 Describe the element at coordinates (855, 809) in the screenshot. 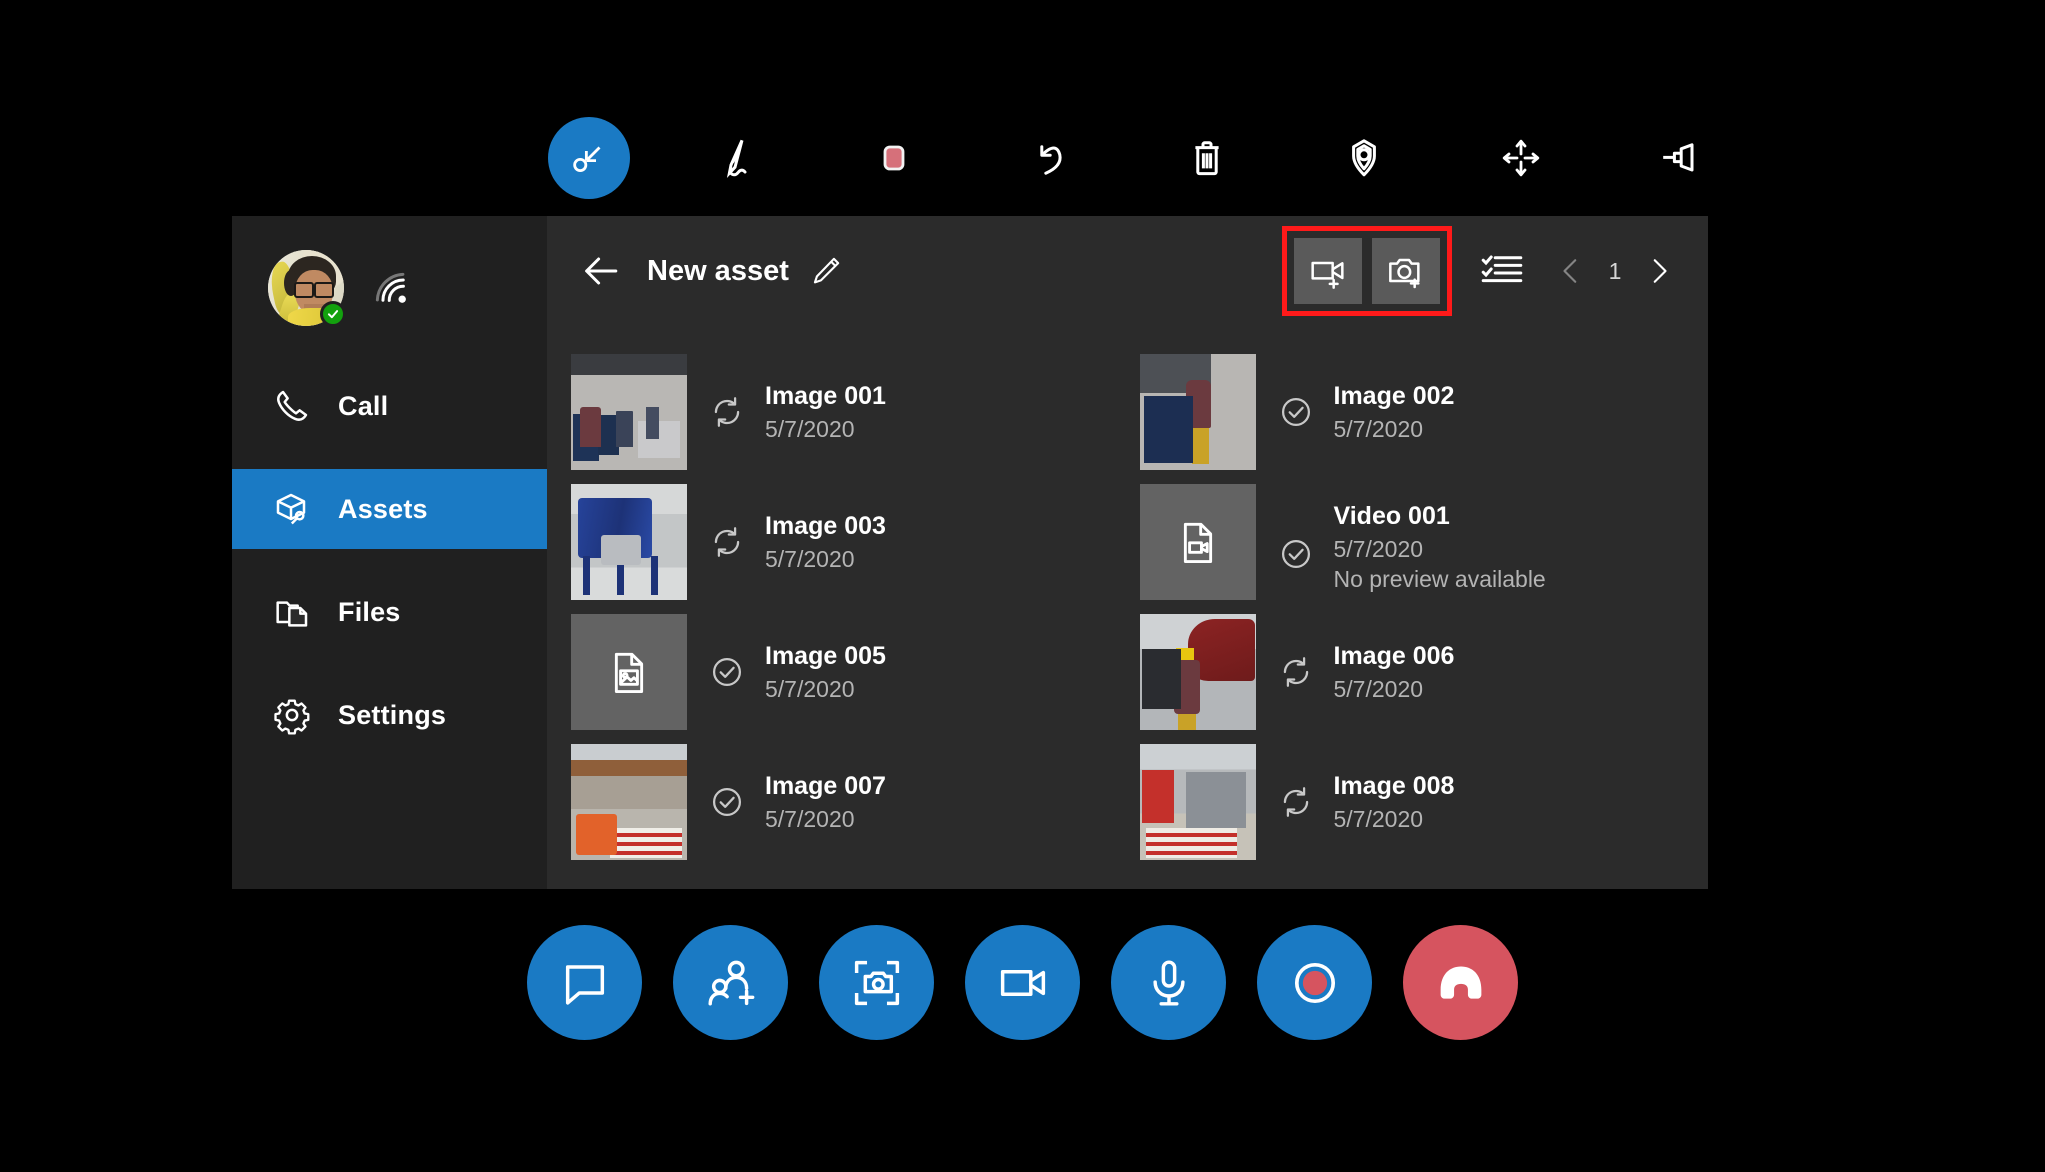

I see `asset-item: Image 007 5/7/2020` at that location.